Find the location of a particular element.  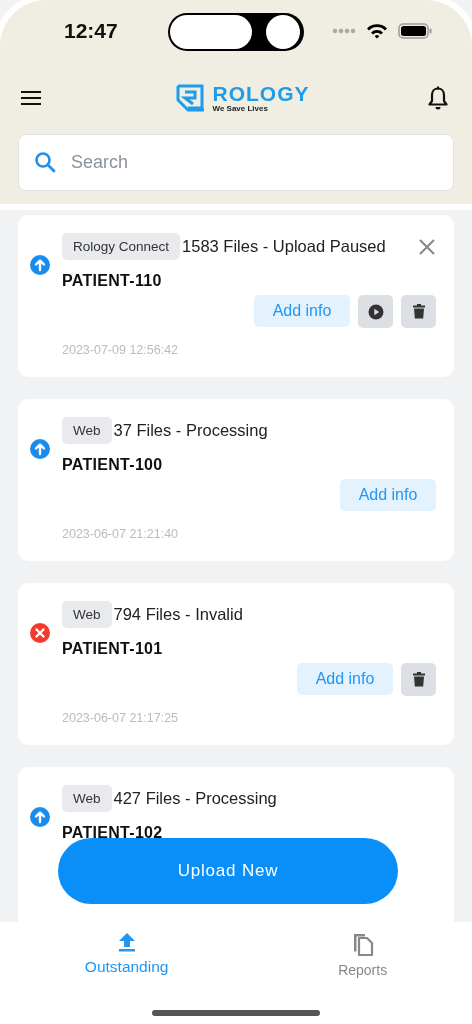

nav-tab: Outstanding is located at coordinates (126, 955).